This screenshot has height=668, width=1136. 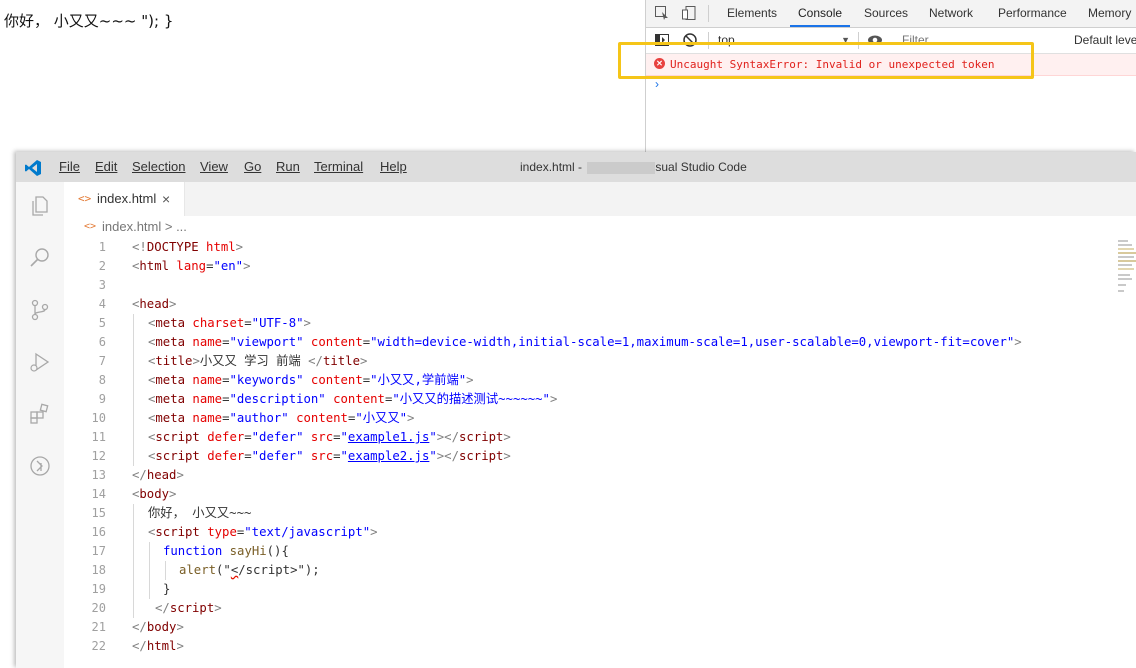 I want to click on source-control-icon, so click(x=40, y=310).